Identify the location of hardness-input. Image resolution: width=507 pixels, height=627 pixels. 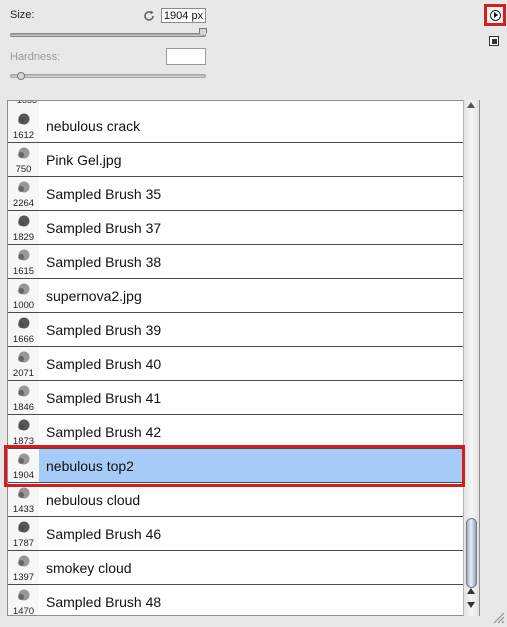
(186, 56).